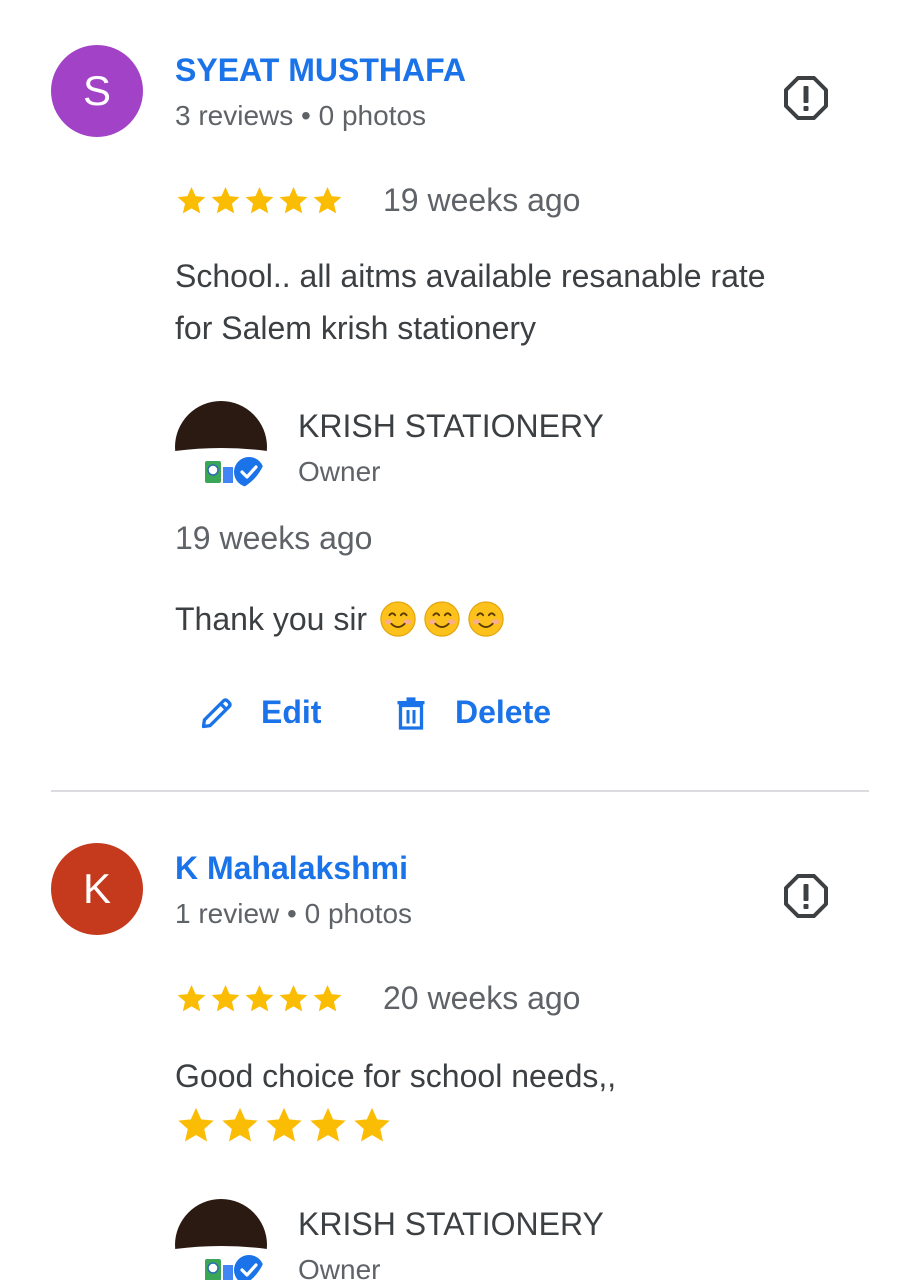  I want to click on author-name: K Mahalakshmi, so click(291, 868).